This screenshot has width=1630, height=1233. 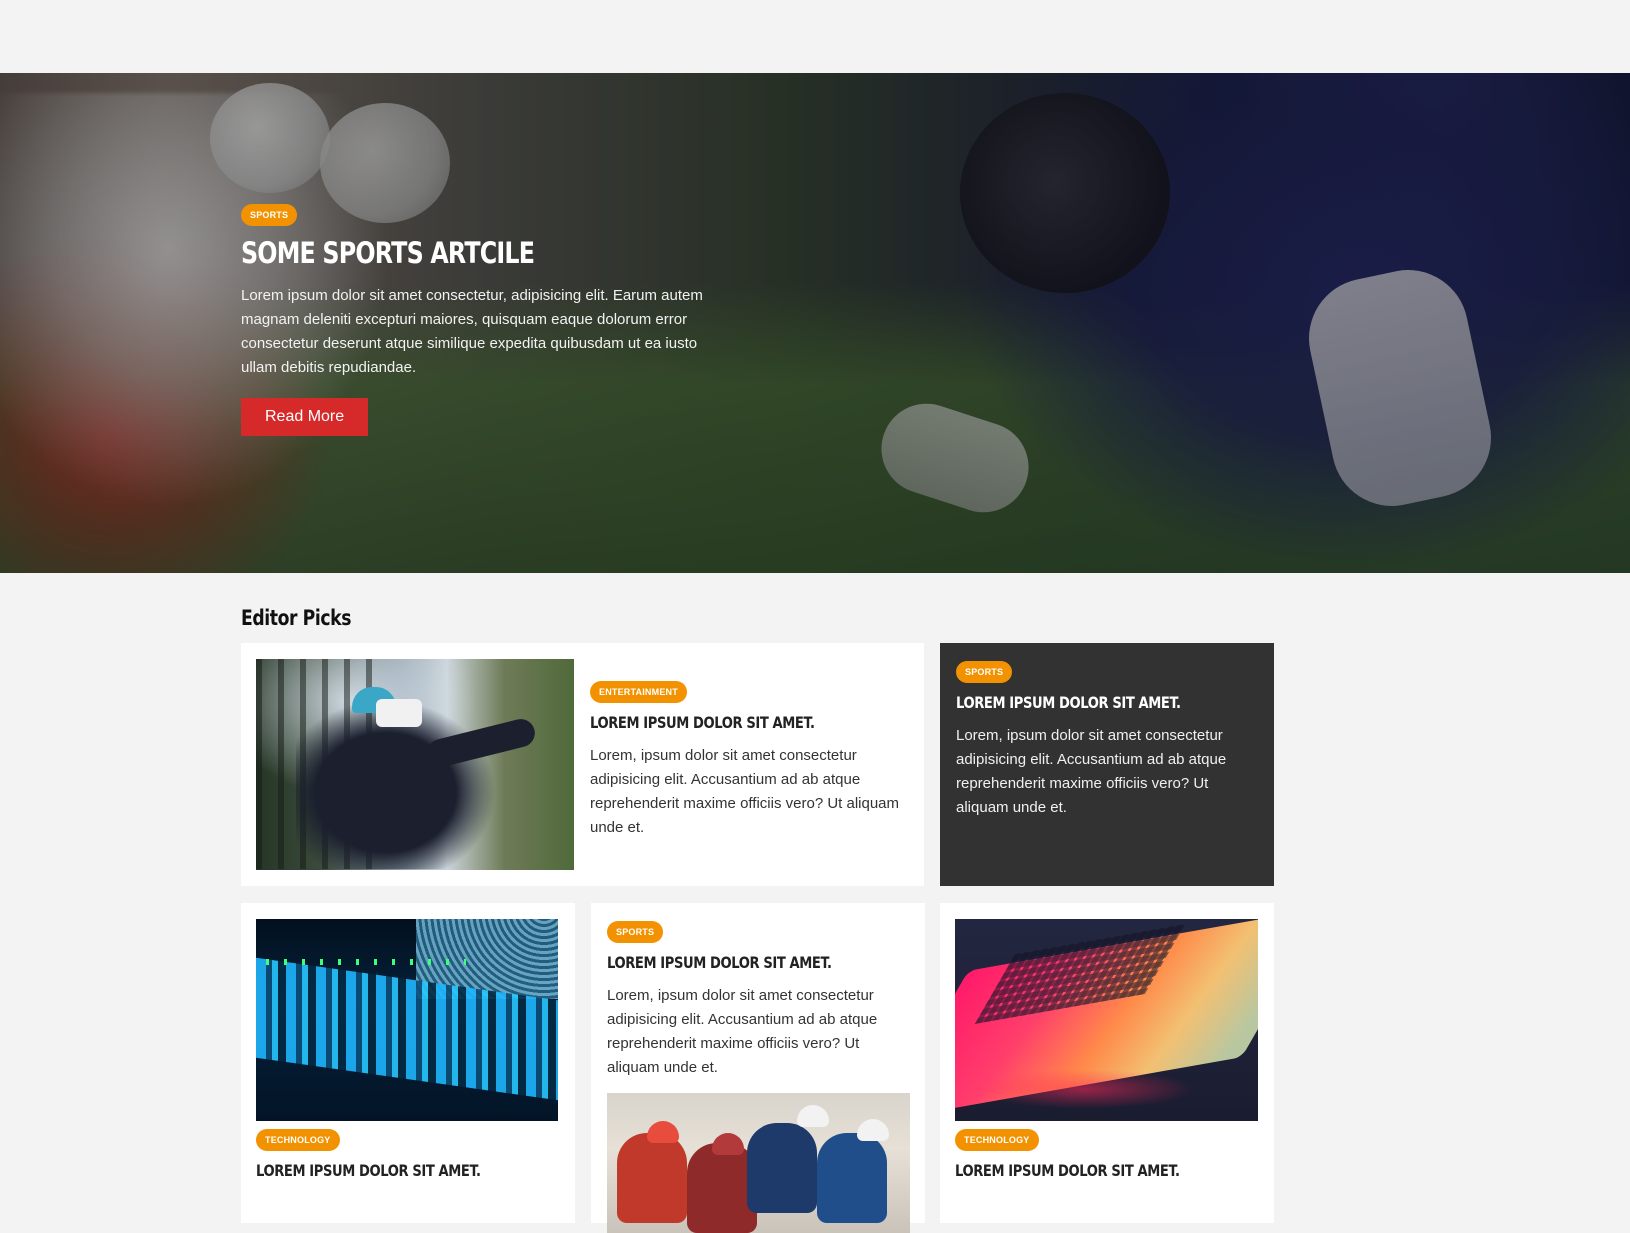 What do you see at coordinates (442, 253) in the screenshot?
I see `hero-title: Some Sports Artcile` at bounding box center [442, 253].